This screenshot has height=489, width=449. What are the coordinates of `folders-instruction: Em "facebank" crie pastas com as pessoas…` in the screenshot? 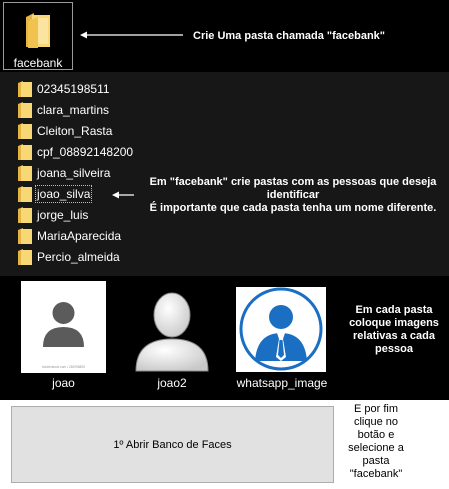 It's located at (293, 195).